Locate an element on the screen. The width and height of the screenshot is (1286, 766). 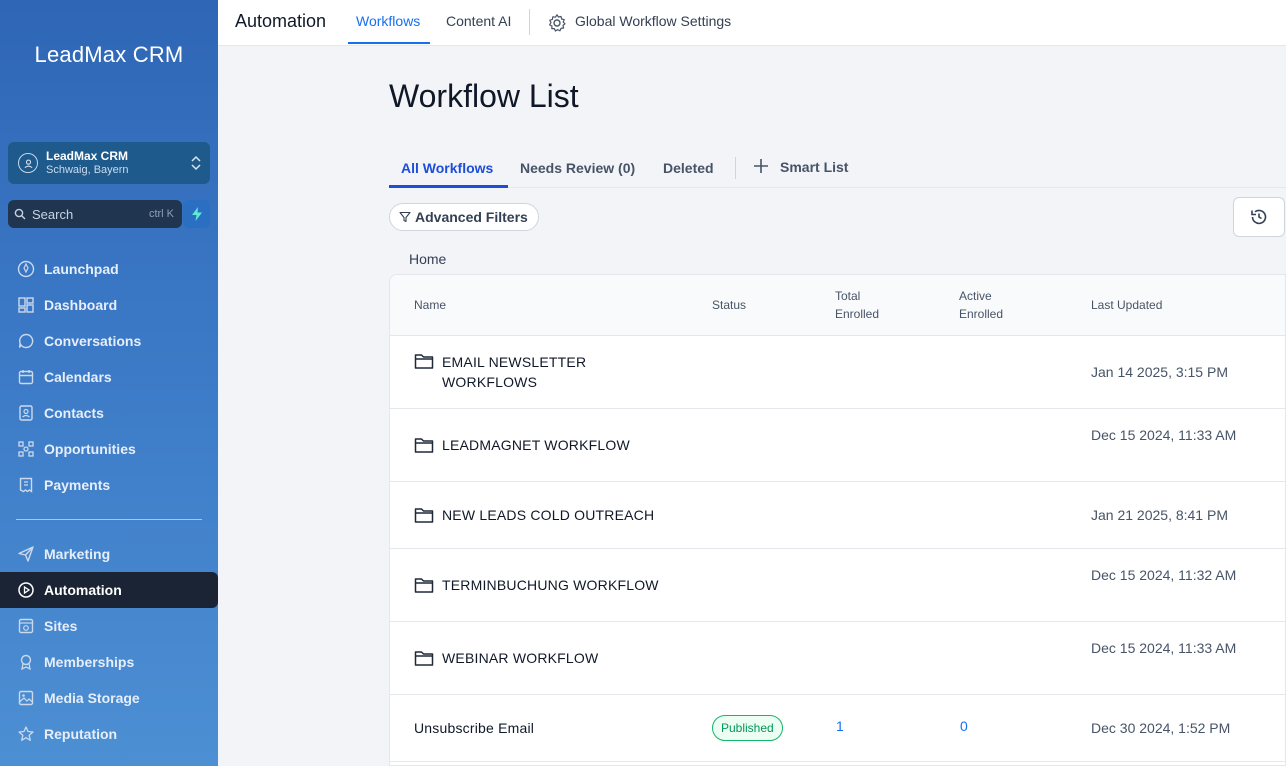
sidebar-item-label: Automation is located at coordinates (83, 590).